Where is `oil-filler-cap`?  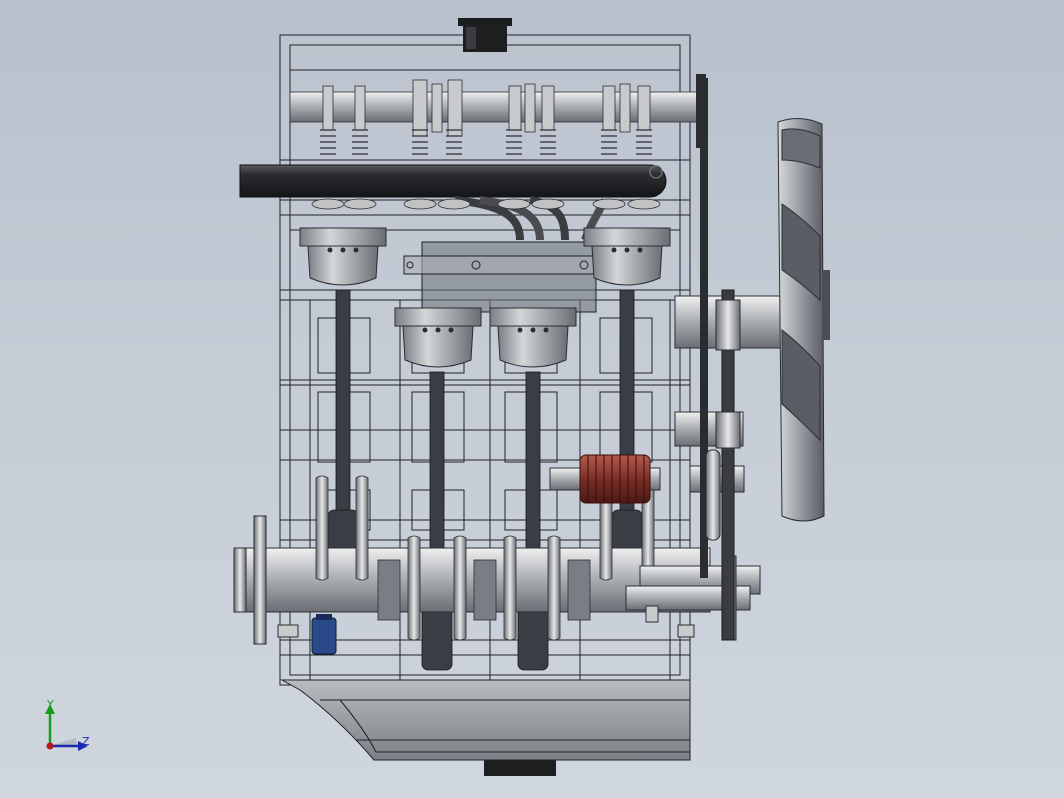
oil-filler-cap is located at coordinates (485, 35).